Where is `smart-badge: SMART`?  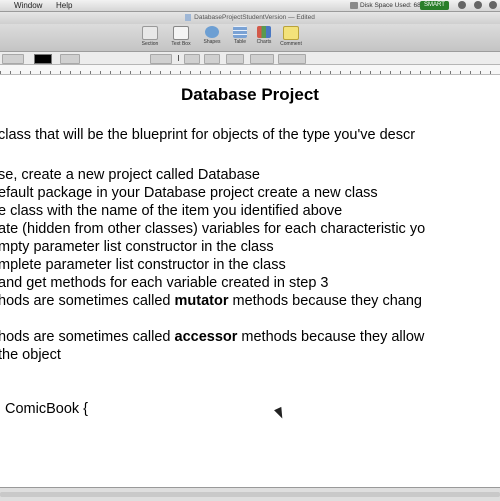 smart-badge: SMART is located at coordinates (434, 5).